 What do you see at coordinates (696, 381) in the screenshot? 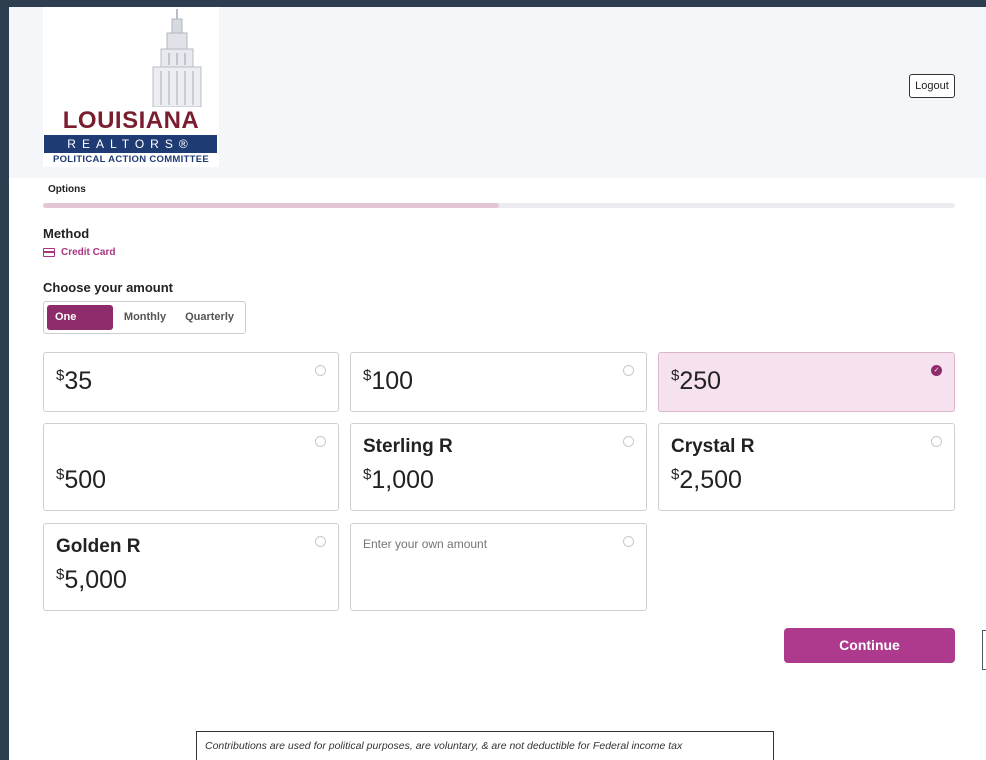
I see `amount-value: $250` at bounding box center [696, 381].